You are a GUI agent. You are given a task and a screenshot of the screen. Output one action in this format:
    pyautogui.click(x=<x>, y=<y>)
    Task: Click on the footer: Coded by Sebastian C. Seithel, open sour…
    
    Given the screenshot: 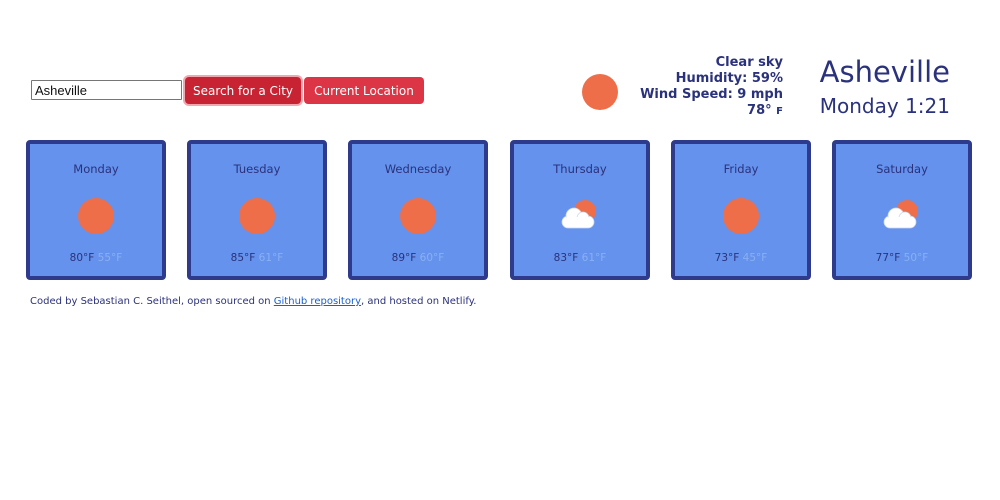 What is the action you would take?
    pyautogui.click(x=253, y=301)
    